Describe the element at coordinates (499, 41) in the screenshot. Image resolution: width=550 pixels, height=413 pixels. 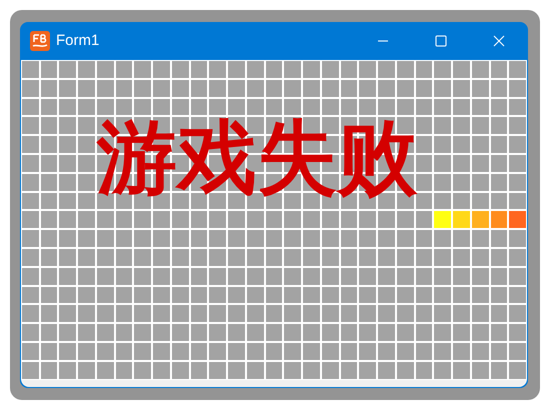
I see `close-icon` at that location.